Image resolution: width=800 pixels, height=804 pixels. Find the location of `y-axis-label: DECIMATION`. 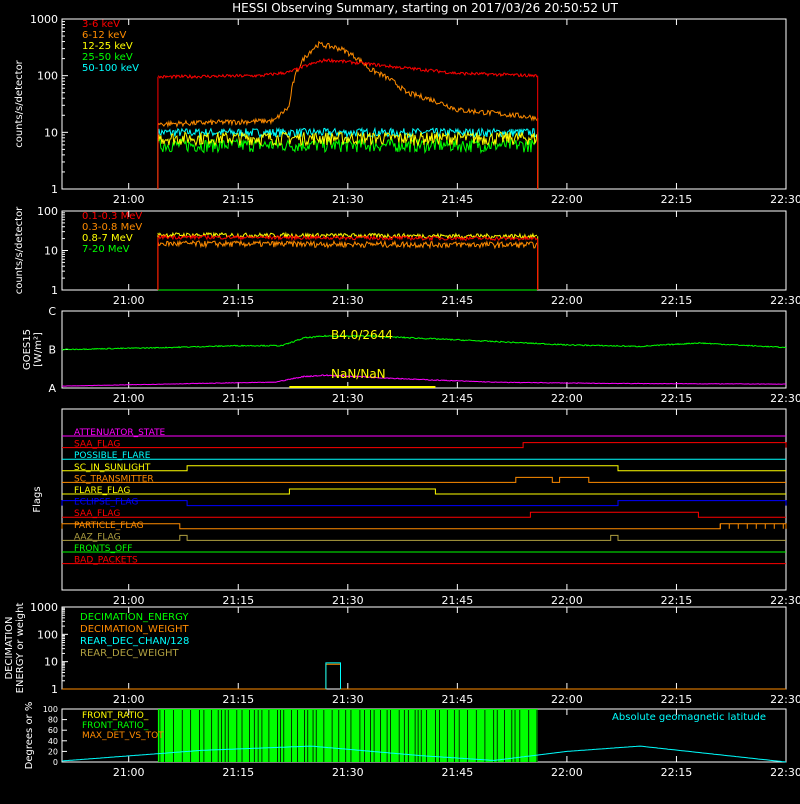

y-axis-label: DECIMATION is located at coordinates (9, 647).